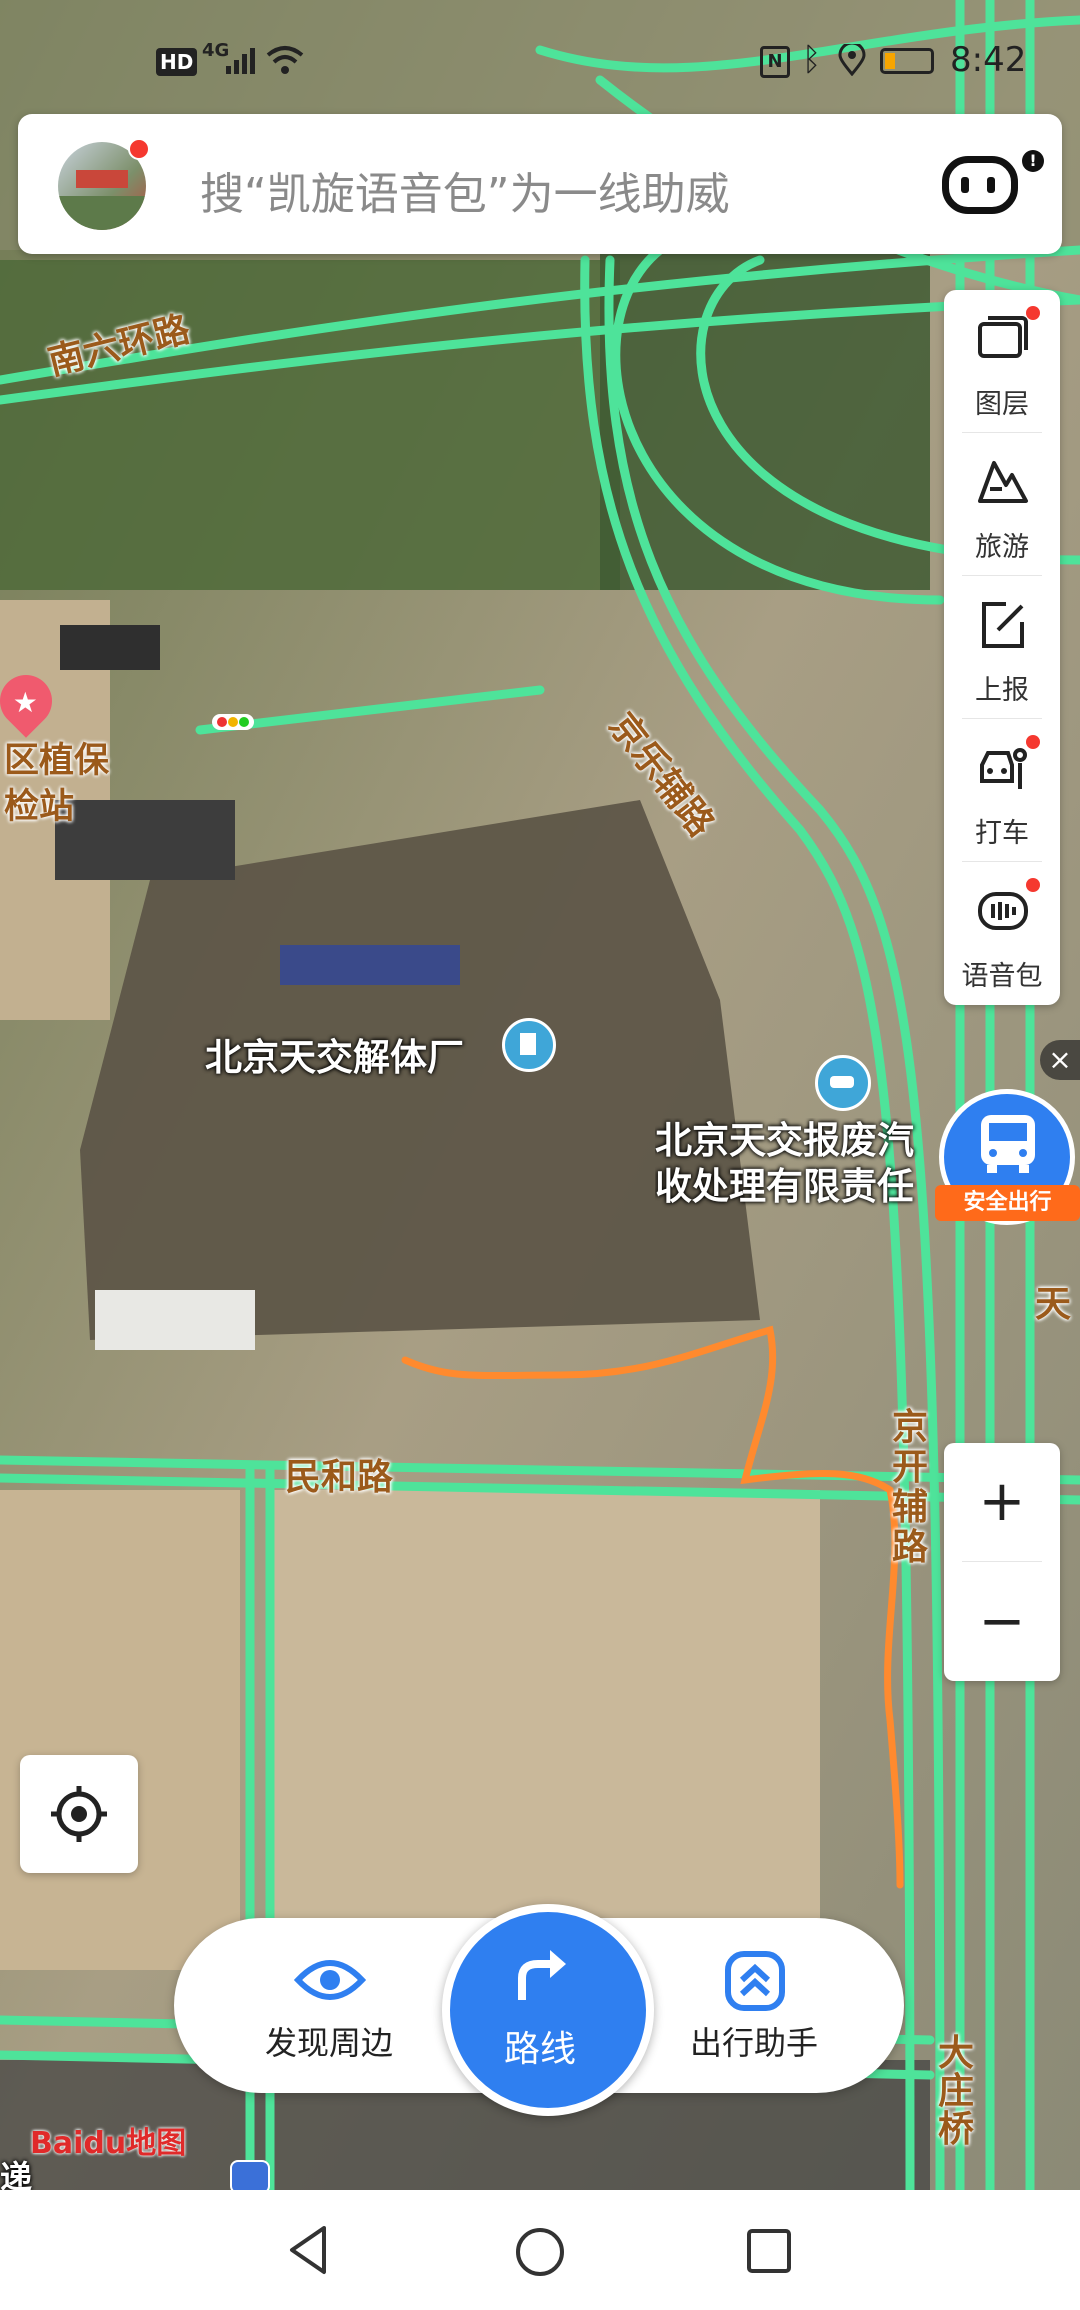 Image resolution: width=1080 pixels, height=2310 pixels. I want to click on taxi-badge, so click(1033, 742).